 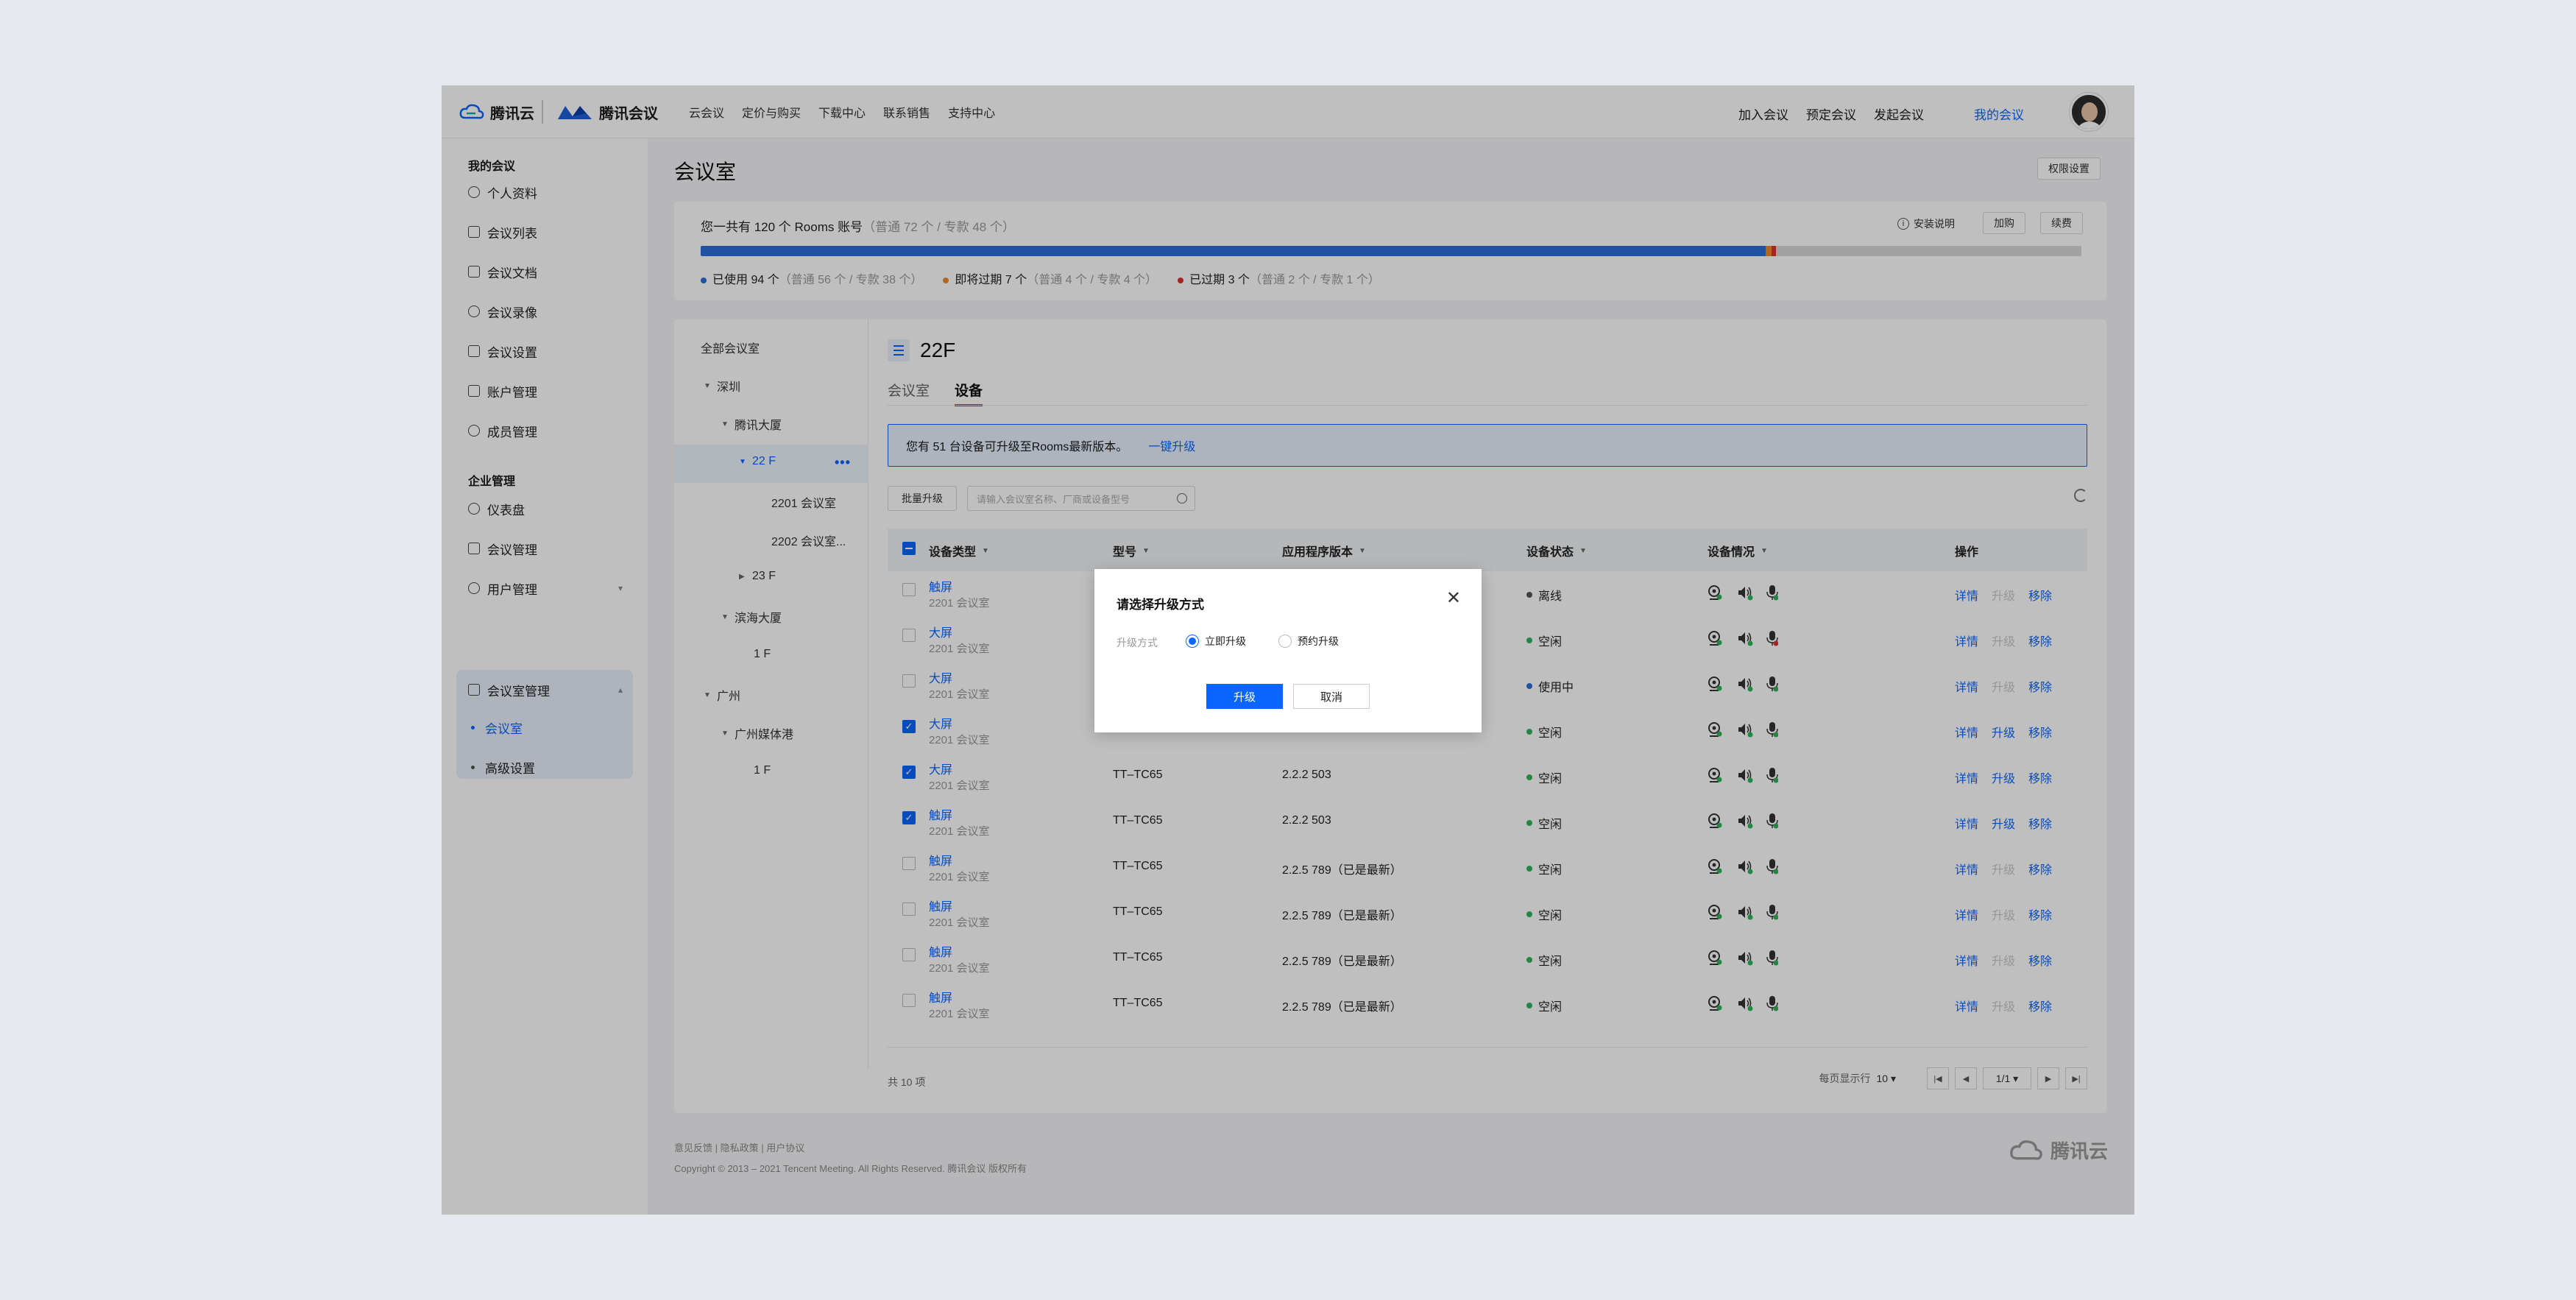 What do you see at coordinates (1318, 641) in the screenshot?
I see `option-label: 预约升级` at bounding box center [1318, 641].